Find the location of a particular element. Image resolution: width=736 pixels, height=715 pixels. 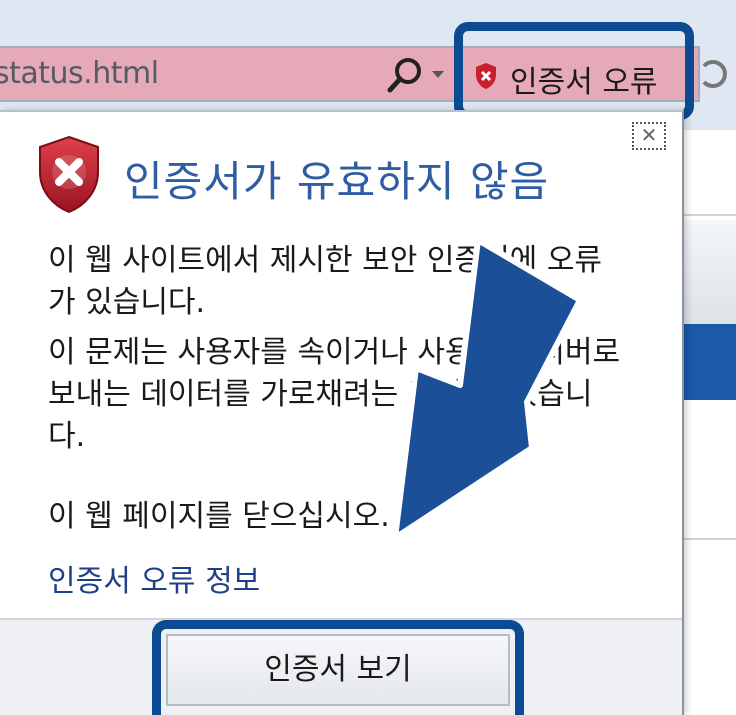

popup-title: 인증서가 유효하지 않음 is located at coordinates (337, 181).